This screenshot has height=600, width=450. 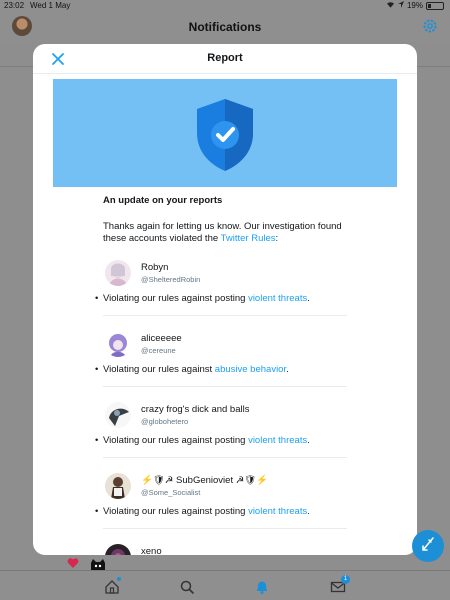 What do you see at coordinates (112, 586) in the screenshot?
I see `home-icon` at bounding box center [112, 586].